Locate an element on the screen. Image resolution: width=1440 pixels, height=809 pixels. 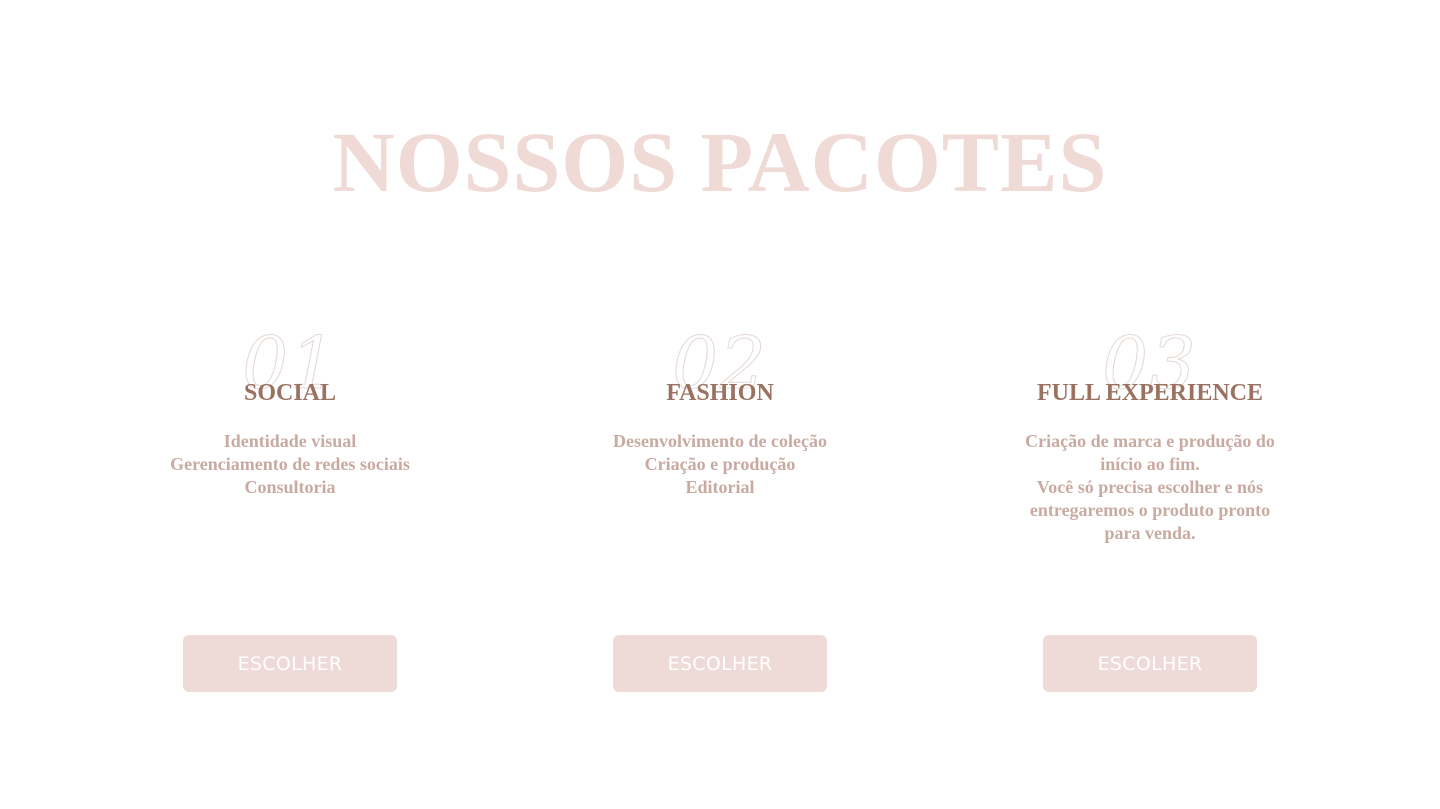
package-name: FASHION is located at coordinates (720, 393).